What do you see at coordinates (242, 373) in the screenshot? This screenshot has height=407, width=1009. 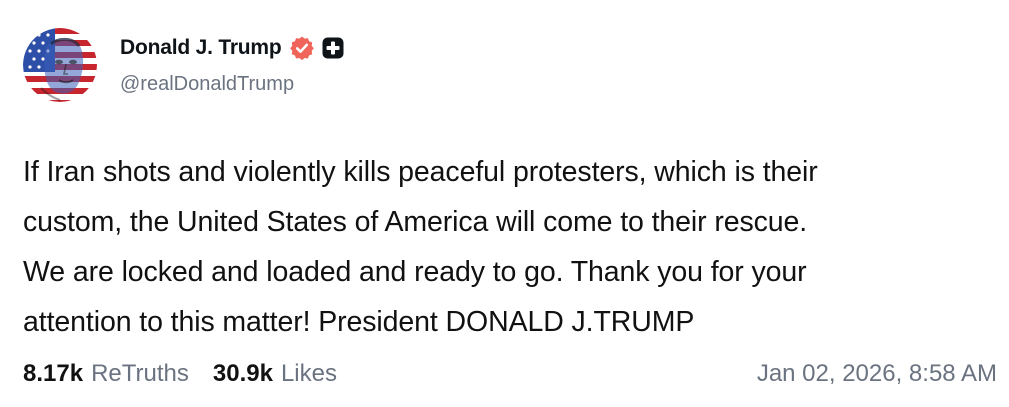 I see `likes-count: 30.9k` at bounding box center [242, 373].